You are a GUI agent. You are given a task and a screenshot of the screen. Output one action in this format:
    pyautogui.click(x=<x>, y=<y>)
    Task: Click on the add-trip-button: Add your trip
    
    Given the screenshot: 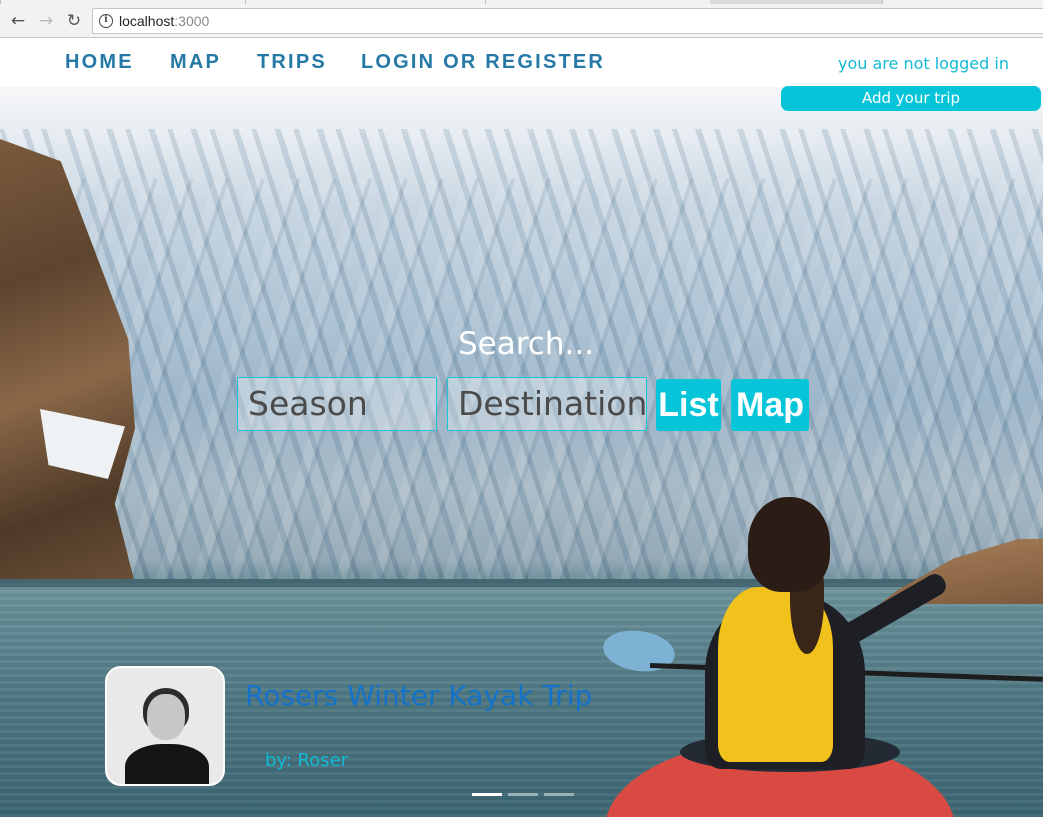 What is the action you would take?
    pyautogui.click(x=911, y=98)
    